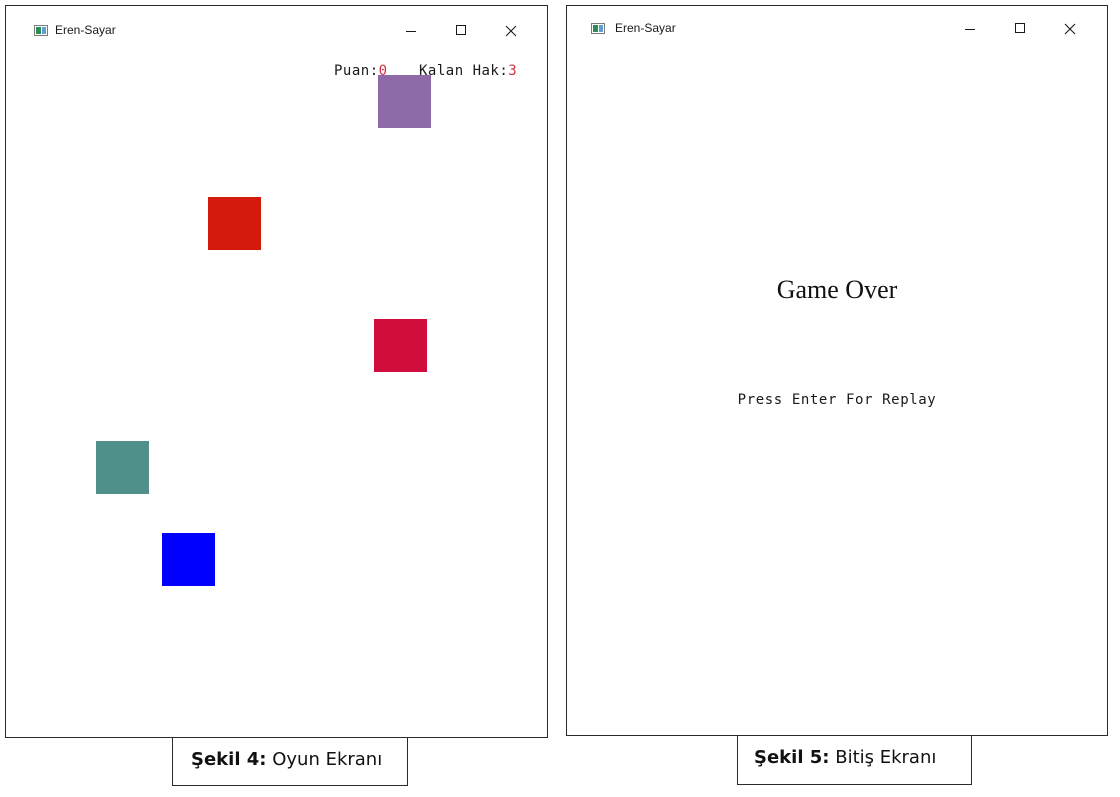  Describe the element at coordinates (792, 757) in the screenshot. I see `caption-label: Şekil 5:` at that location.